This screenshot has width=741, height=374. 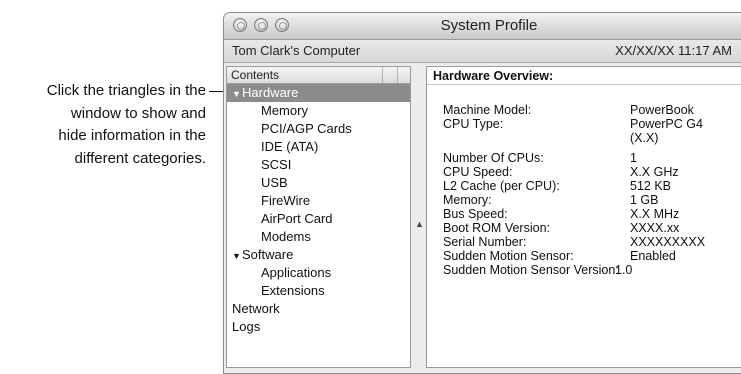 I want to click on report-datetime: XX/XX/XX 11:17 AM, so click(x=673, y=50).